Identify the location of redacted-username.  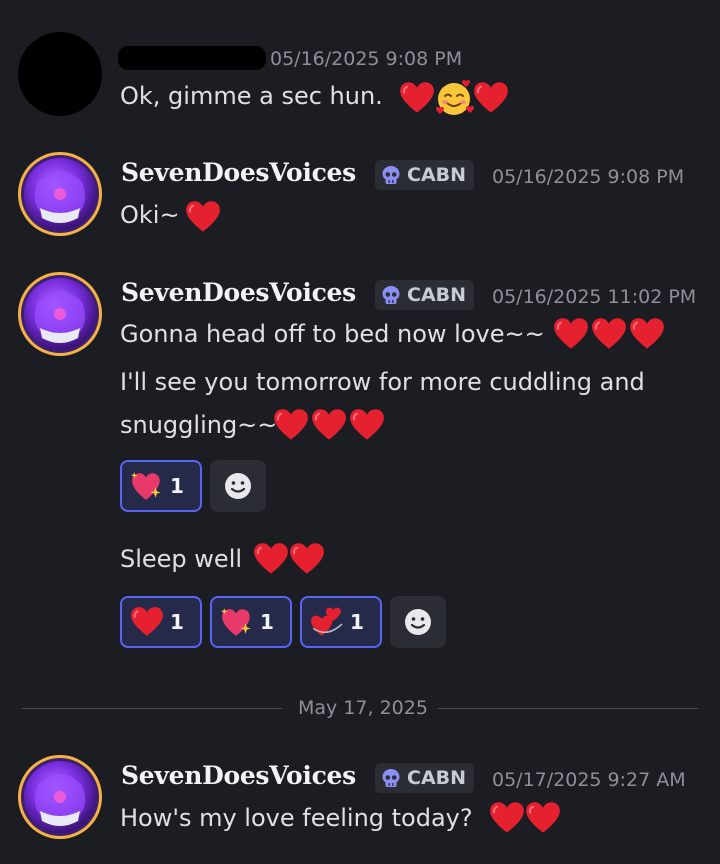
(192, 58).